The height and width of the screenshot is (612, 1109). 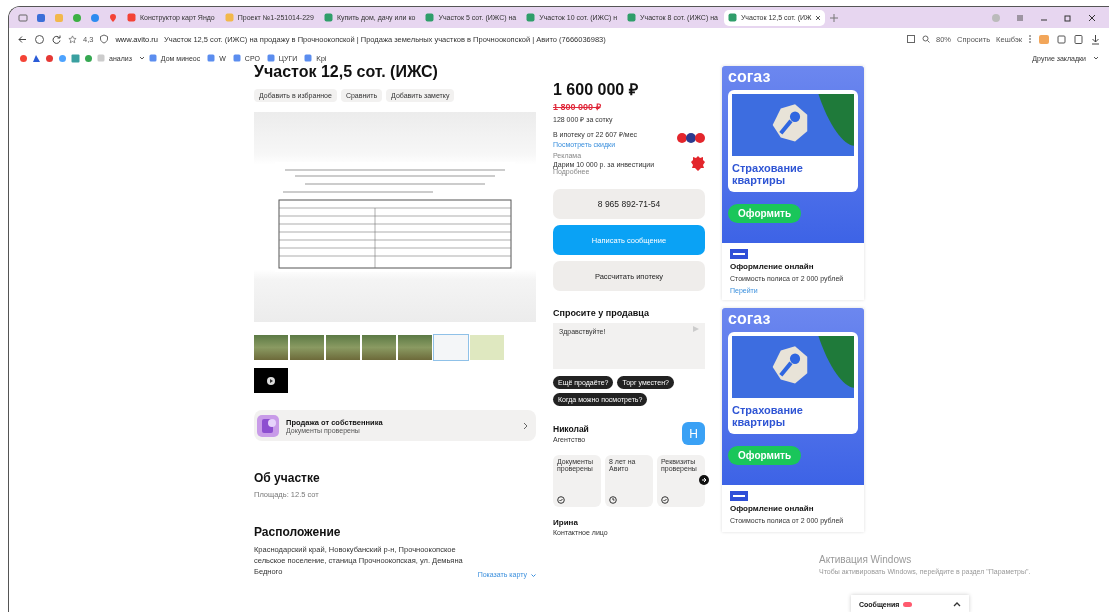 What do you see at coordinates (601, 313) in the screenshot?
I see `ask-heading: Спросите у продавца` at bounding box center [601, 313].